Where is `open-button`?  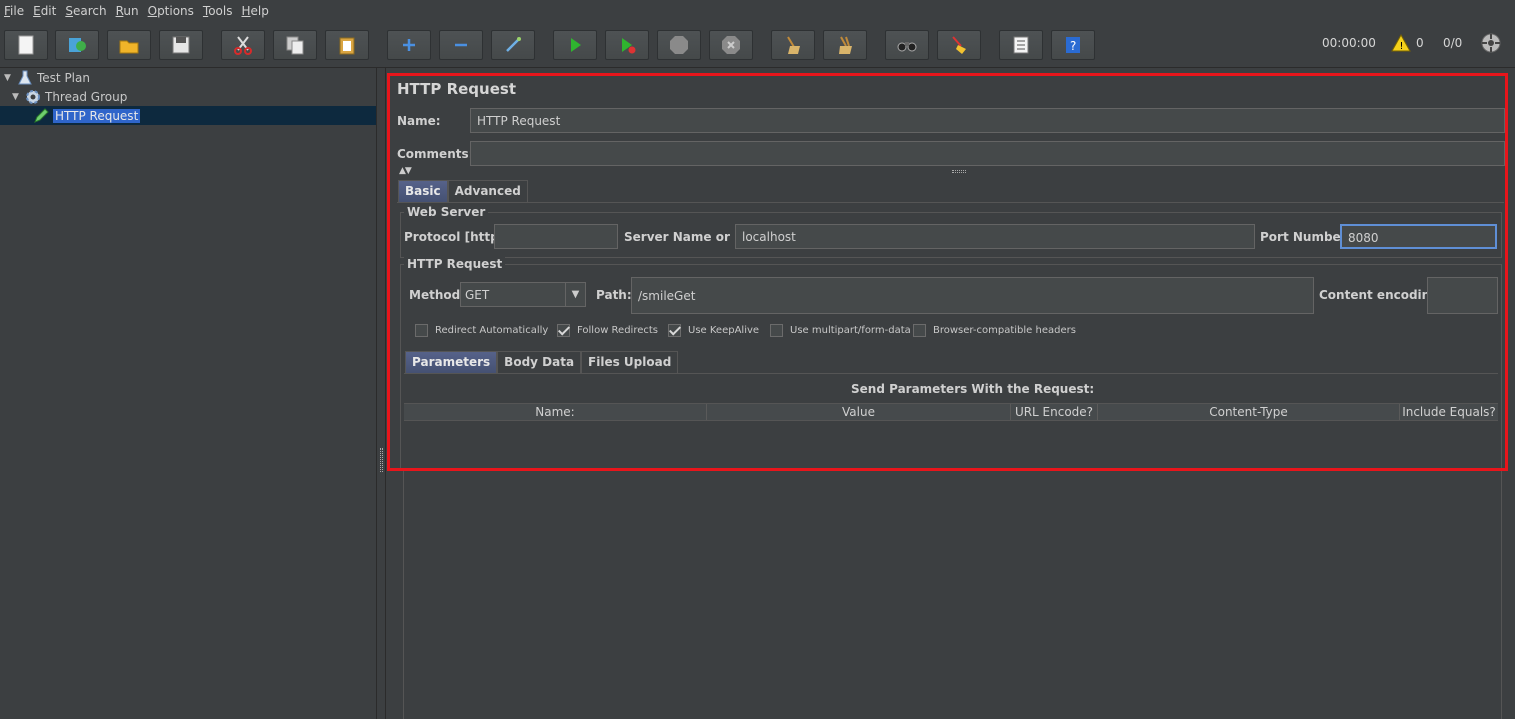
open-button is located at coordinates (129, 45).